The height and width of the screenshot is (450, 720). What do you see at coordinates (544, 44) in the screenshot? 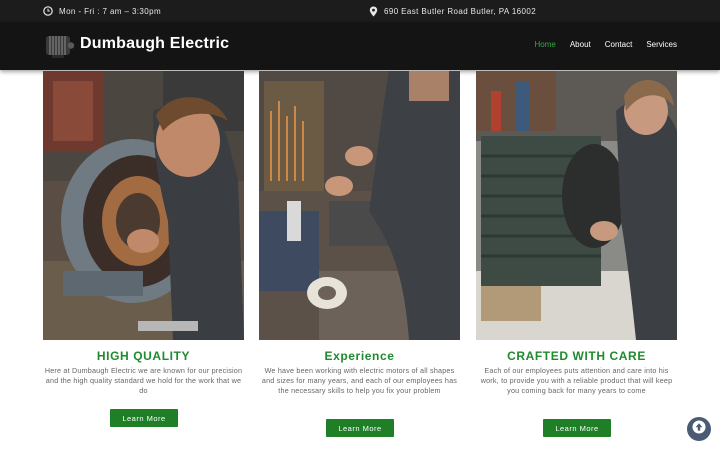
I see `nav-home: Home` at bounding box center [544, 44].